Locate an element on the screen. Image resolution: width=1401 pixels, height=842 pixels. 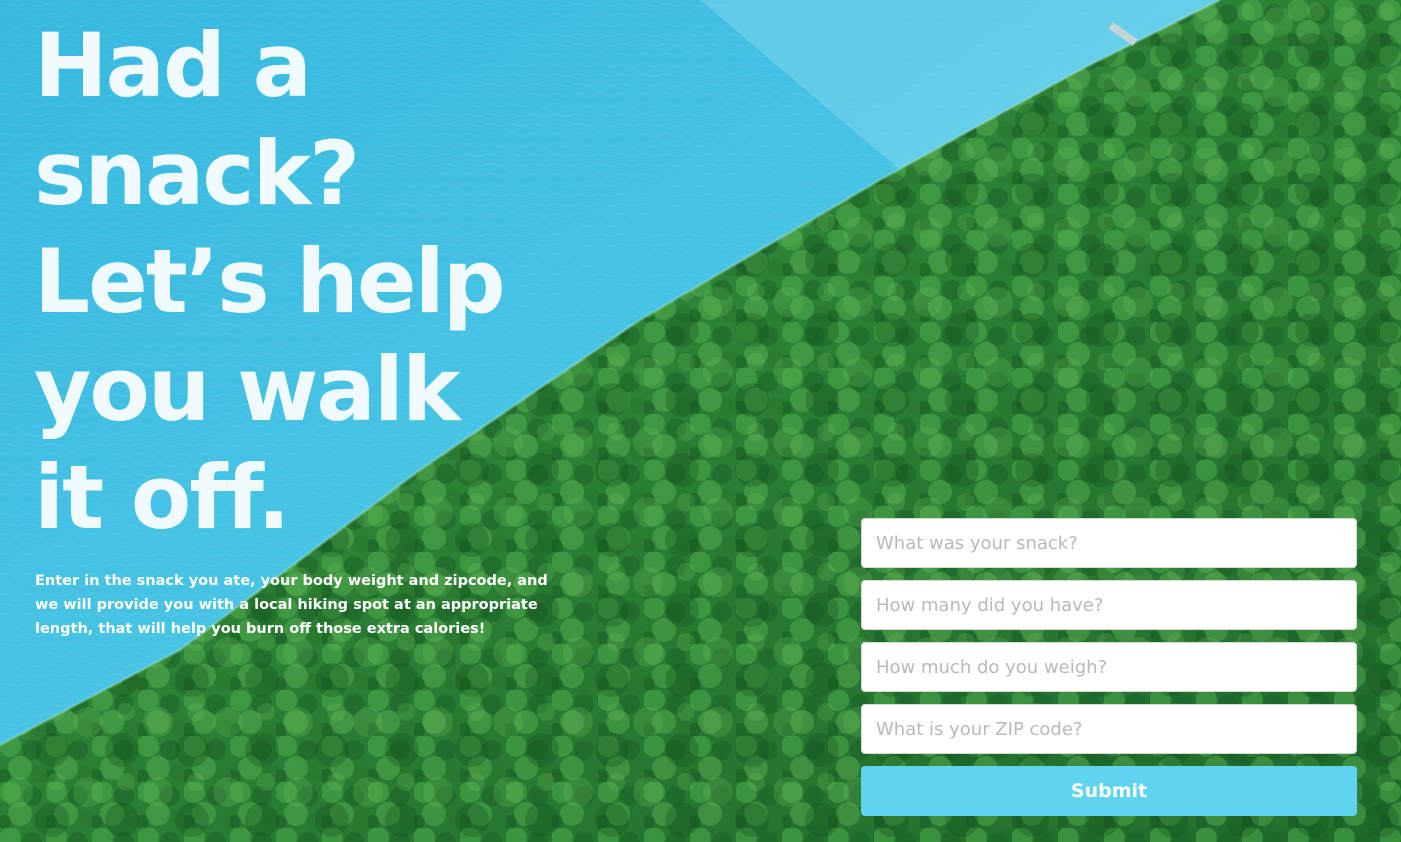
snack-form: Submit is located at coordinates (1109, 667).